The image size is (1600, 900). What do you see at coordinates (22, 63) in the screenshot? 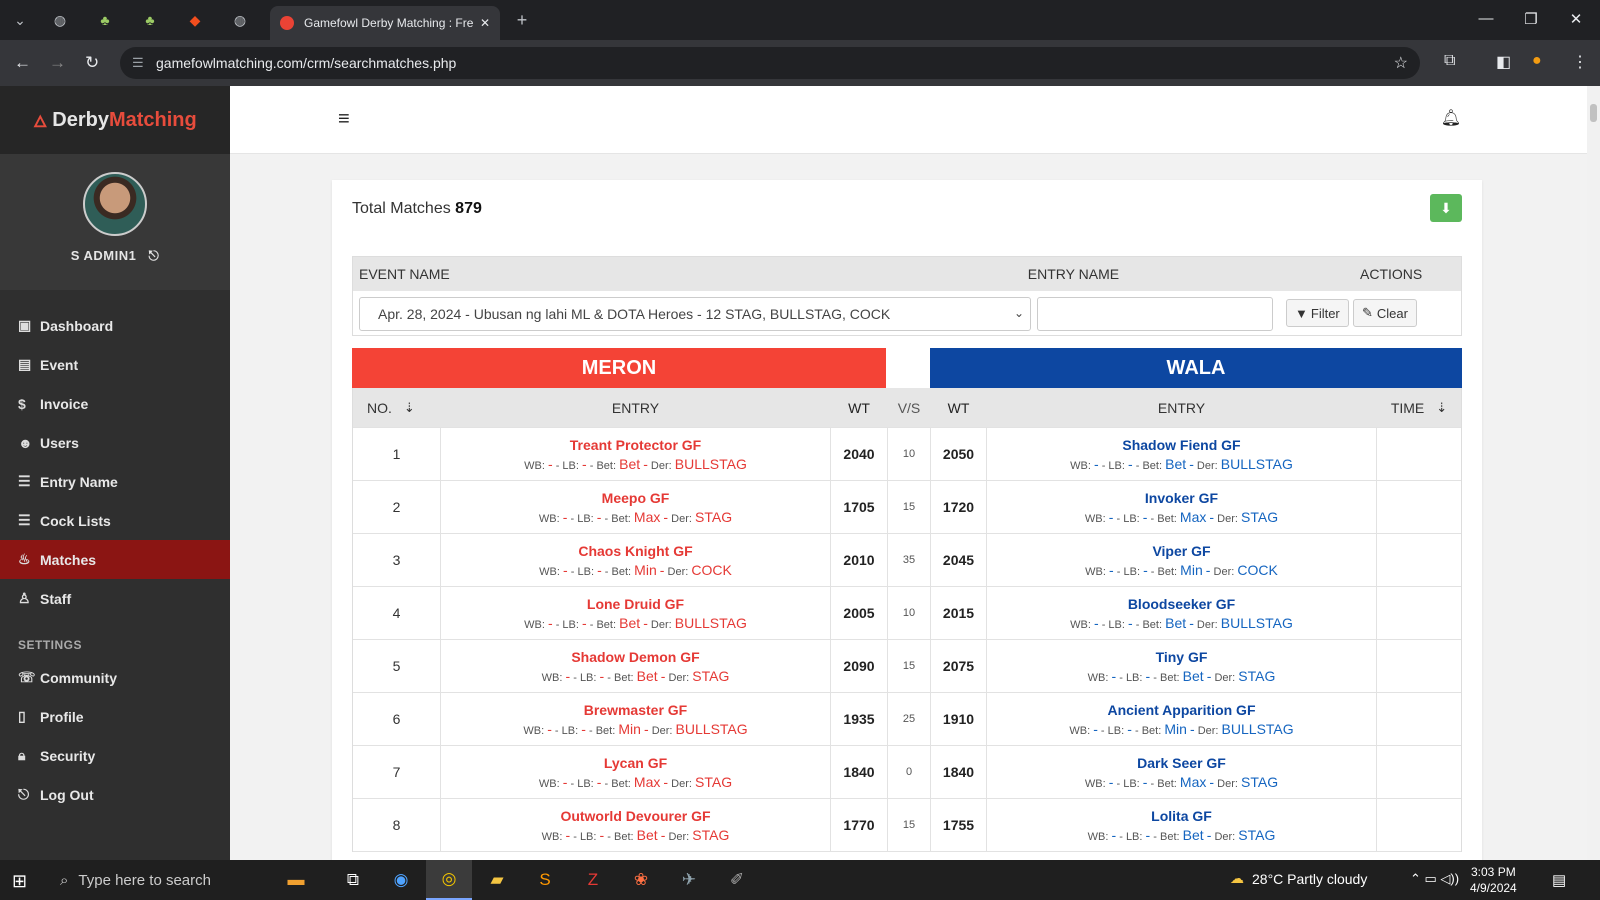
I see `back-icon: ←` at bounding box center [22, 63].